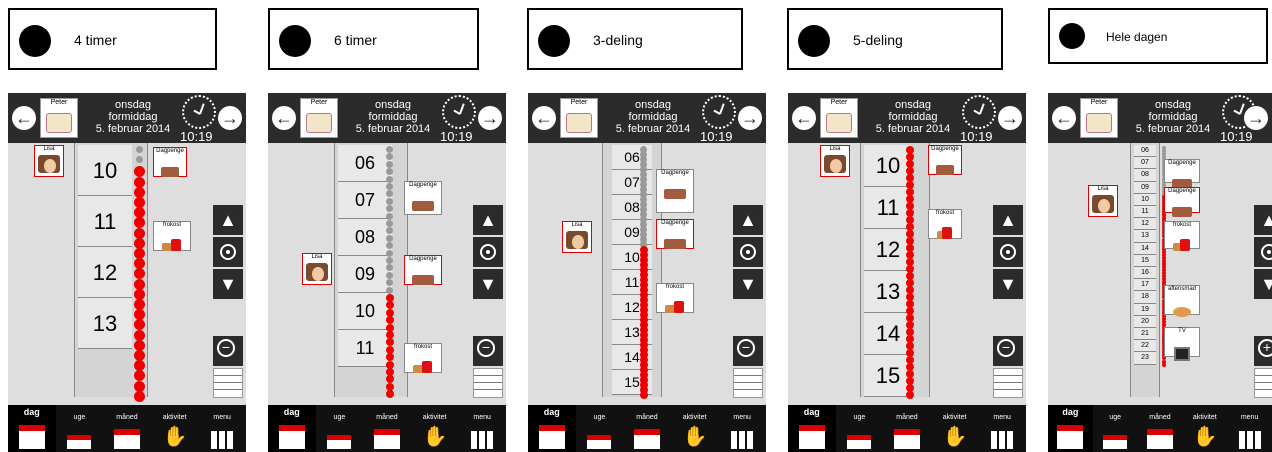 The width and height of the screenshot is (1272, 452). Describe the element at coordinates (1145, 297) in the screenshot. I see `hour-label: 18` at that location.